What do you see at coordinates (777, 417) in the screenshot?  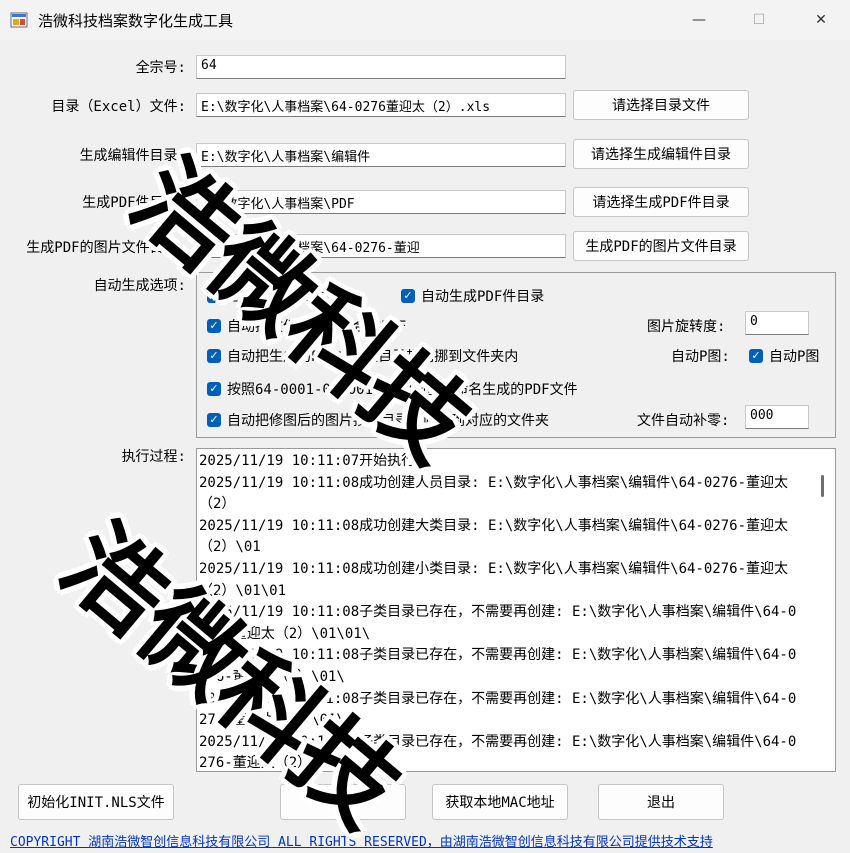 I see `pad-zero-input: 000` at bounding box center [777, 417].